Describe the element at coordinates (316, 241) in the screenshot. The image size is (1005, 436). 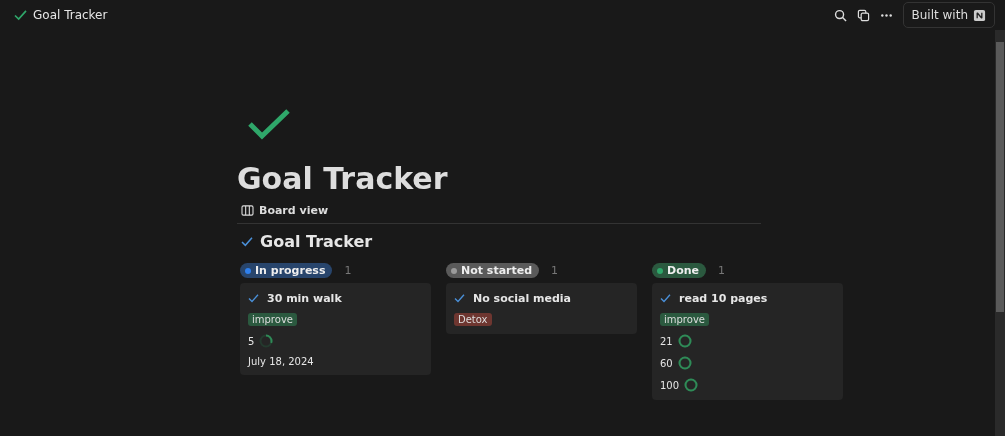
I see `database-title: Goal Tracker` at that location.